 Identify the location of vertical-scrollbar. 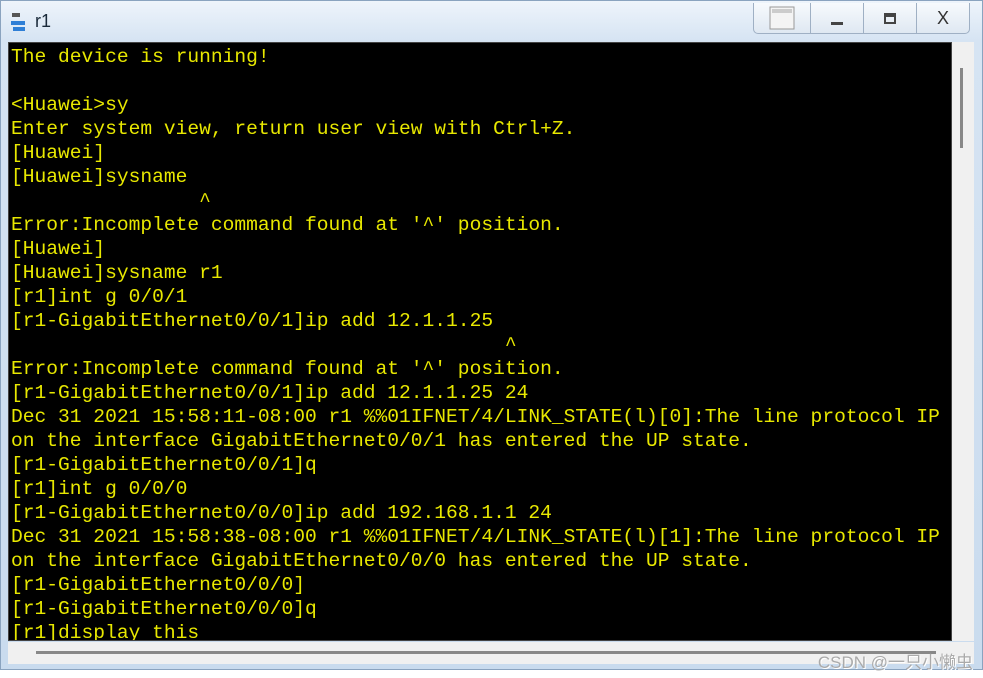
(963, 341).